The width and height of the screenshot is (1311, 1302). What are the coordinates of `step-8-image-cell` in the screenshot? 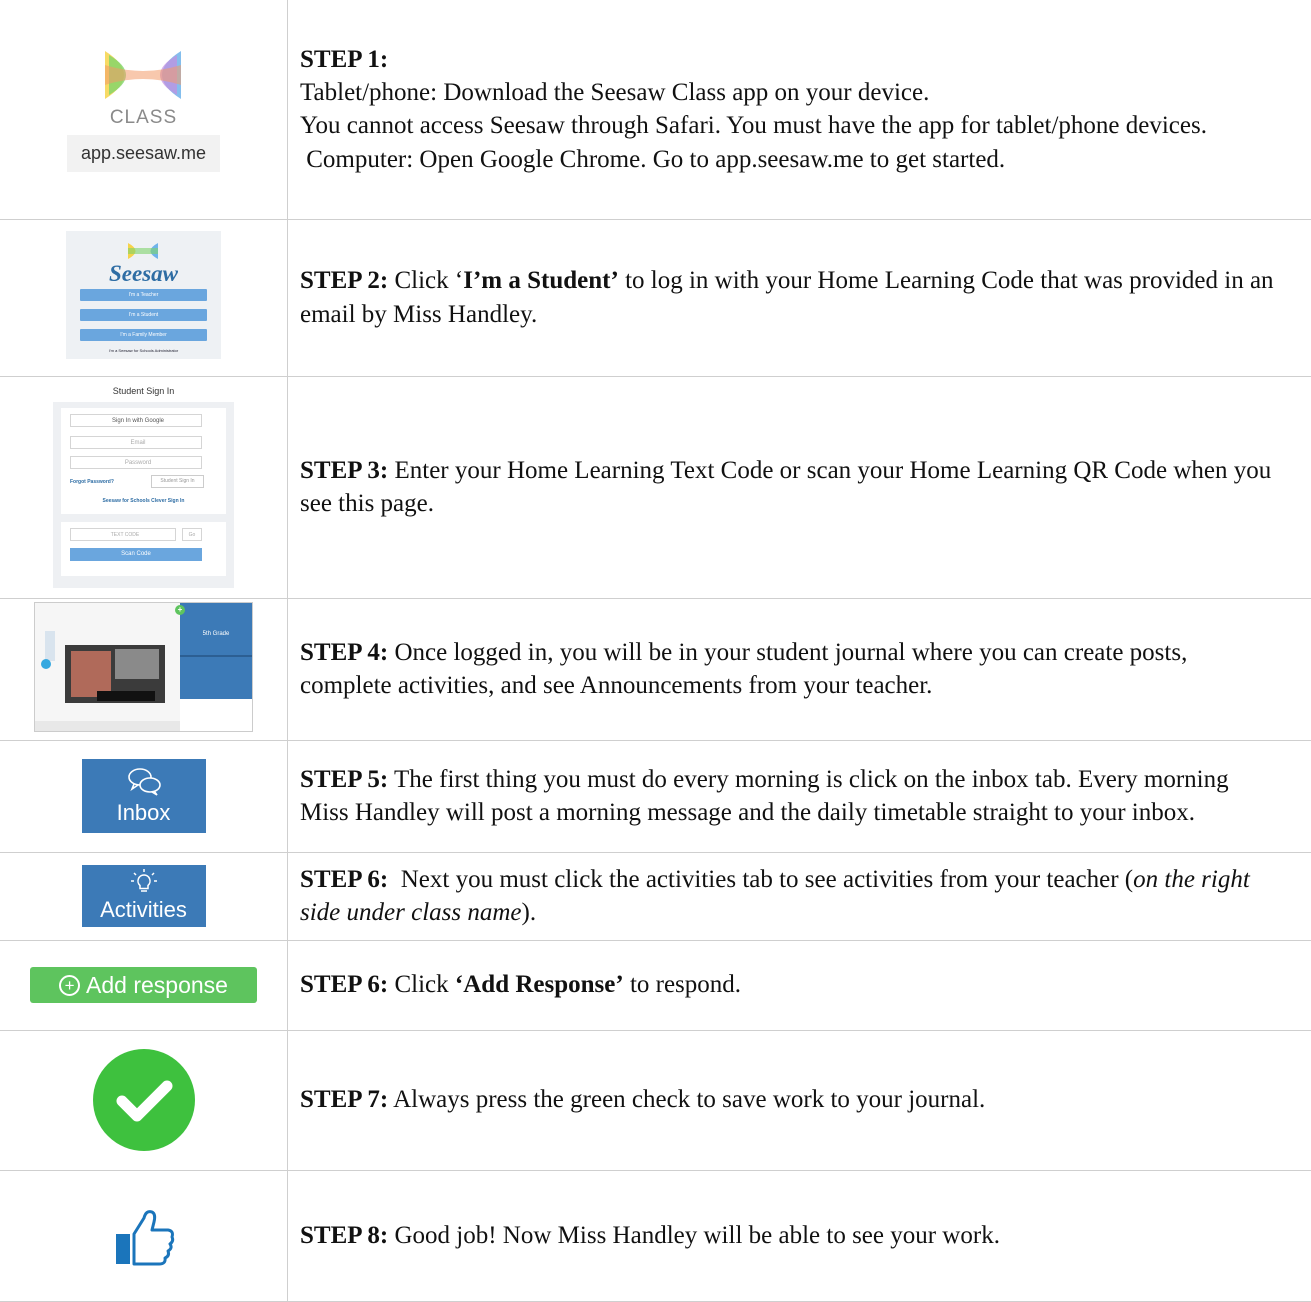 It's located at (144, 1100).